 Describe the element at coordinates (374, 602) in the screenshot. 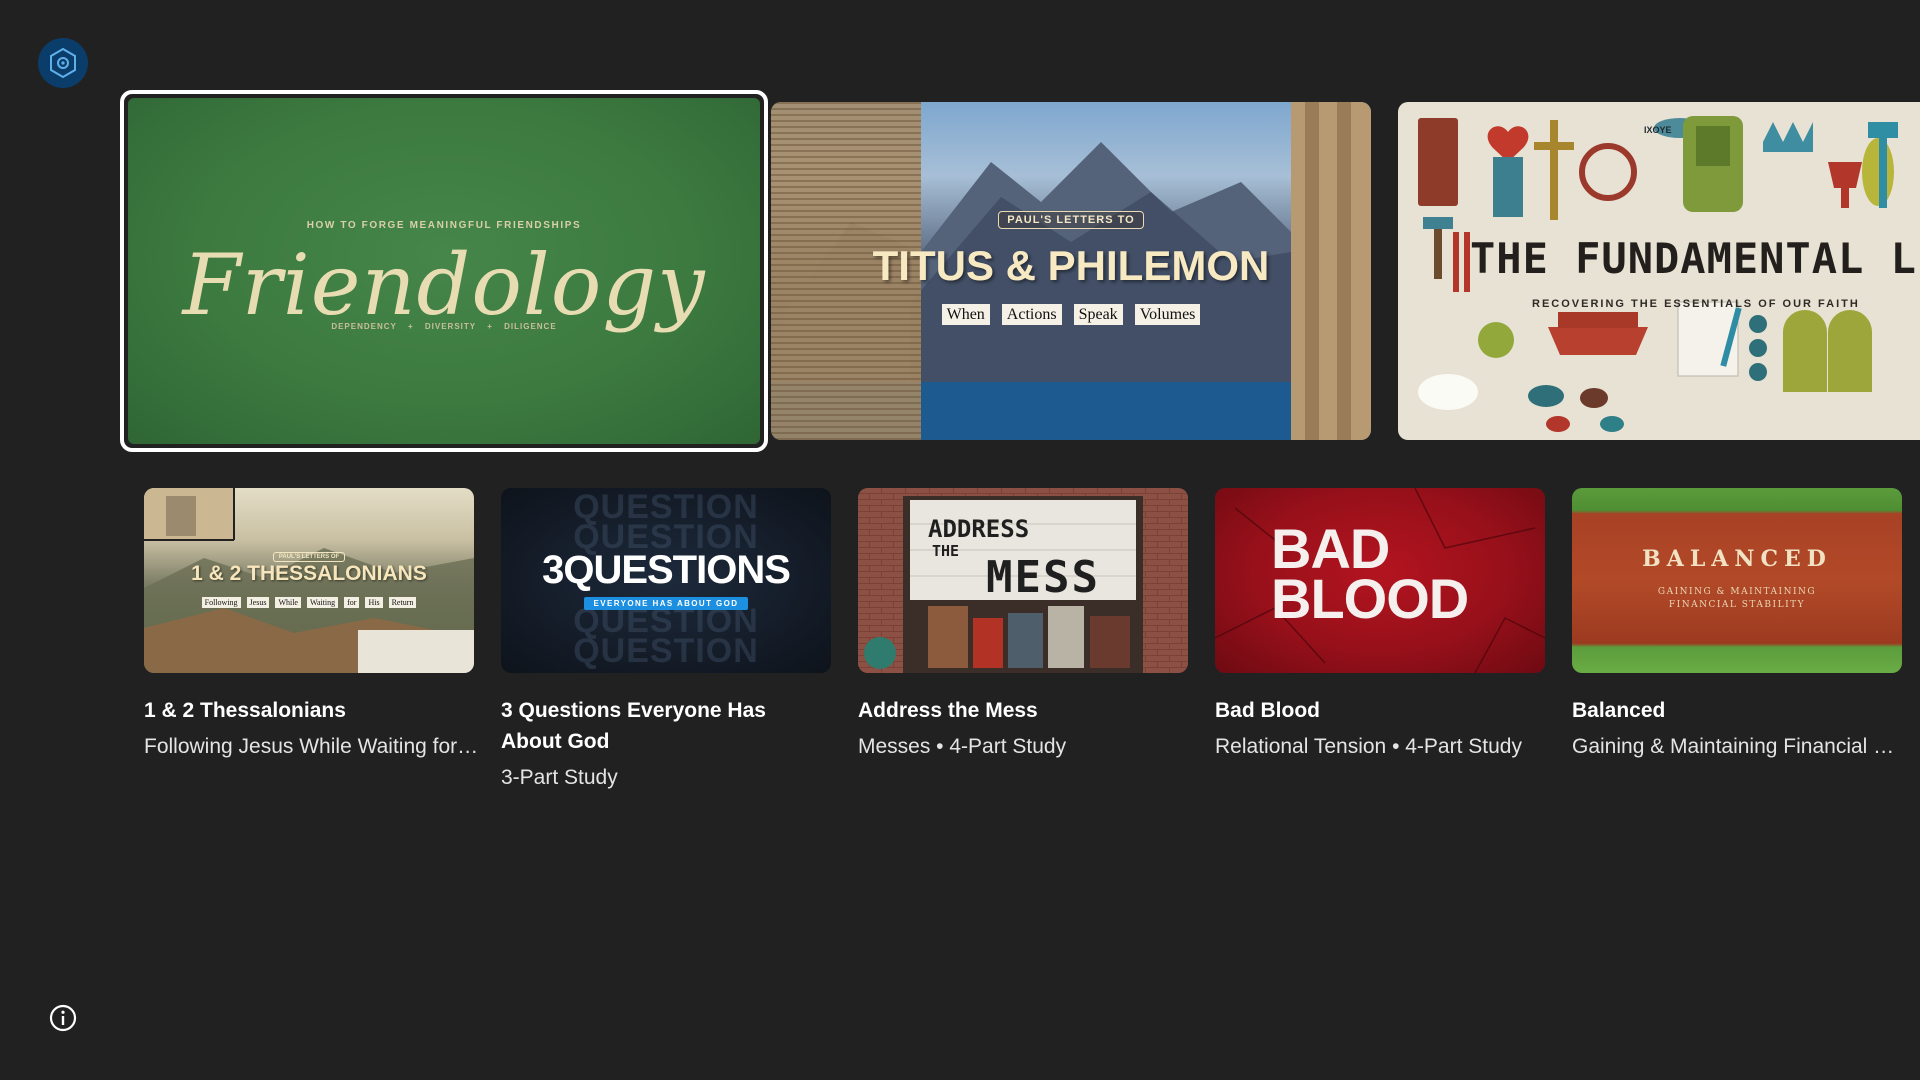

I see `thessalonians-word-6: His` at that location.